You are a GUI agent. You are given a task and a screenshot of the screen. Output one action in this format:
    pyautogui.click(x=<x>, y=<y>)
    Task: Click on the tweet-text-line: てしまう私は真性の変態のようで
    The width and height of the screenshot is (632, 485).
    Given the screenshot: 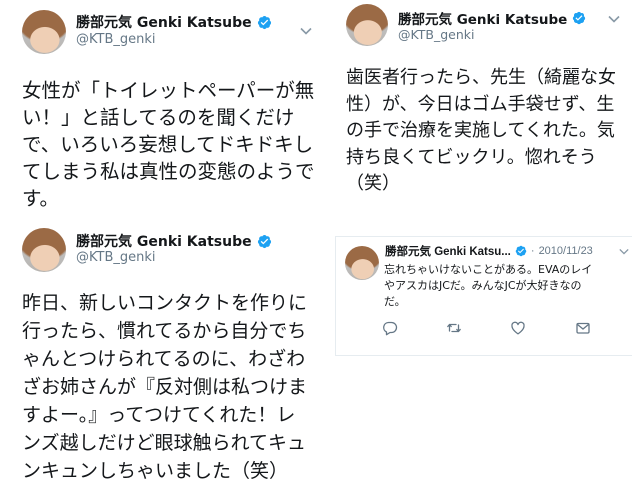 What is the action you would take?
    pyautogui.click(x=168, y=171)
    